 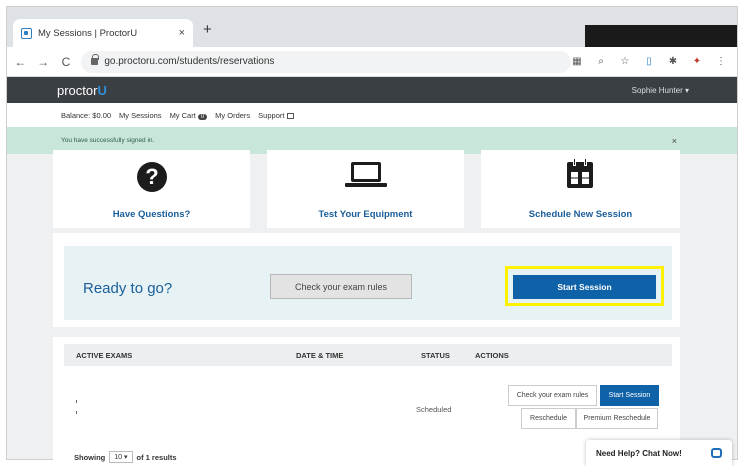 What do you see at coordinates (584, 287) in the screenshot?
I see `start-session-button: Start Session` at bounding box center [584, 287].